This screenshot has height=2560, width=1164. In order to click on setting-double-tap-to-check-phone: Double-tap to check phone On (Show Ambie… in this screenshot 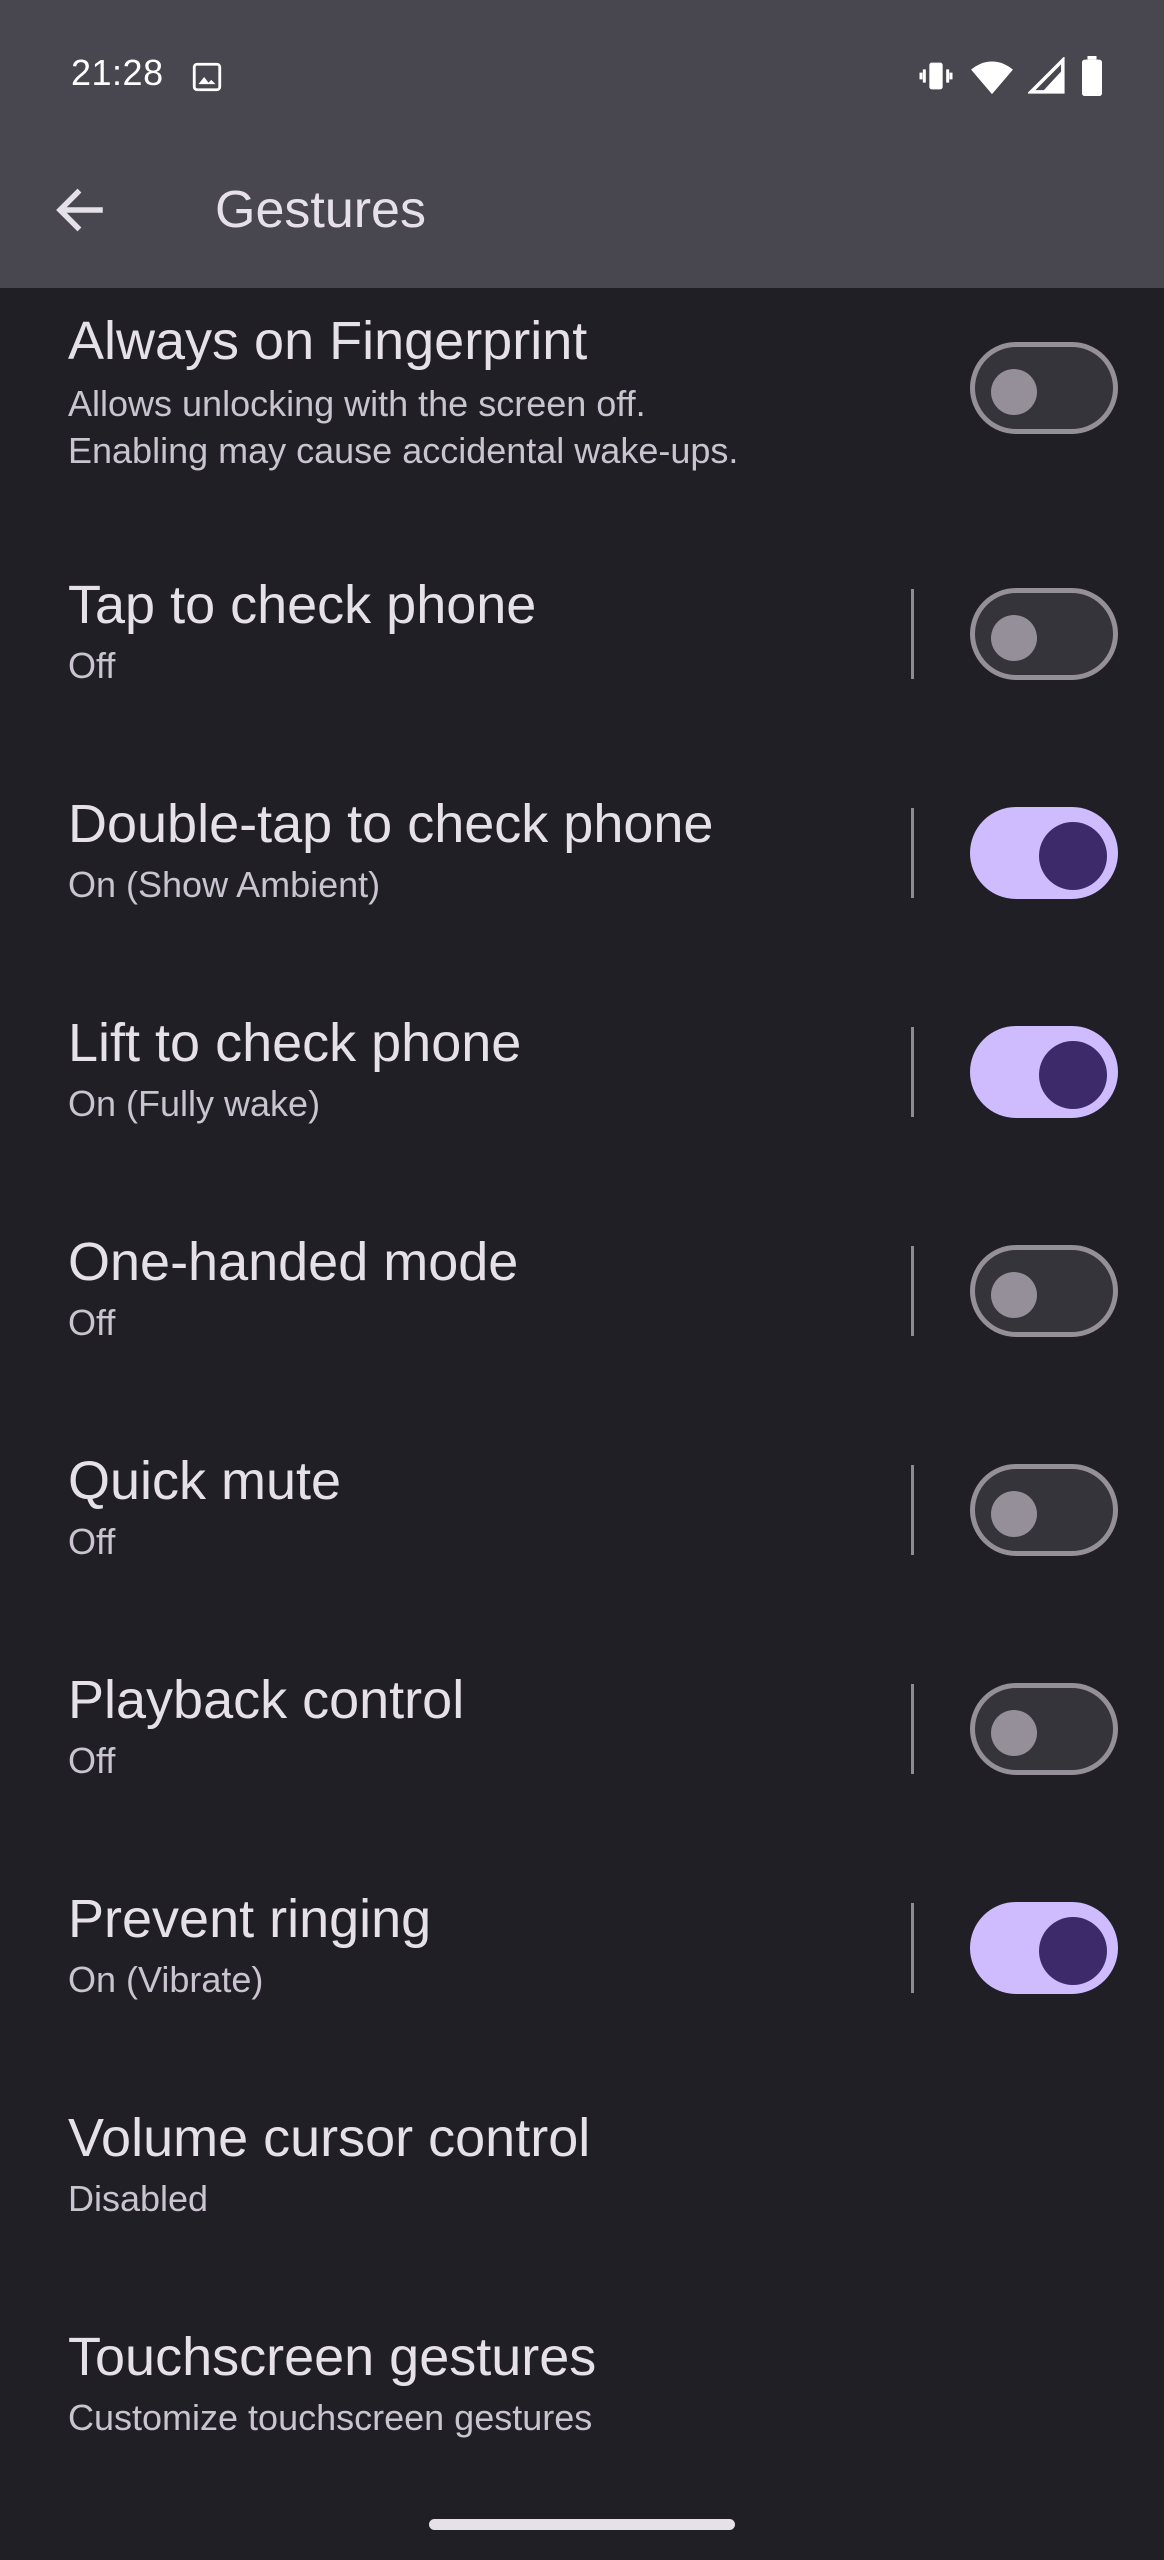, I will do `click(582, 856)`.